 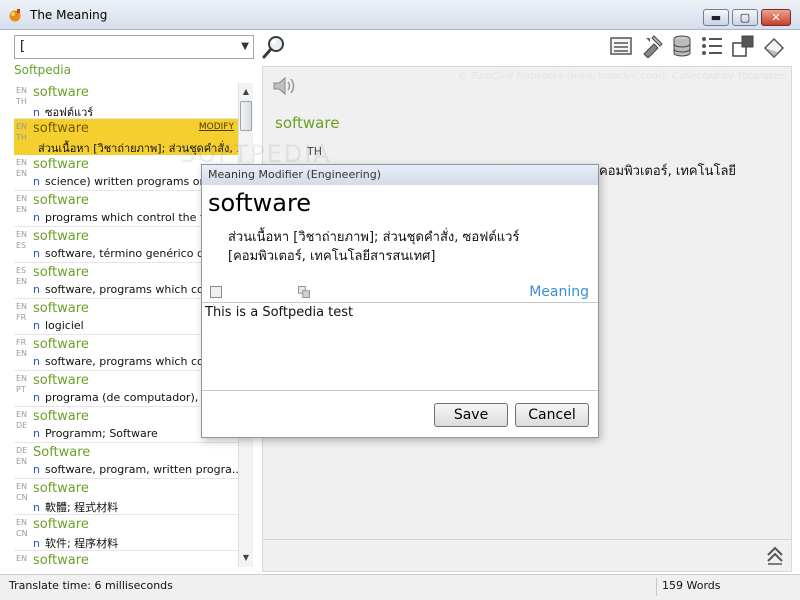 I want to click on word-count: 159 Words, so click(x=691, y=585).